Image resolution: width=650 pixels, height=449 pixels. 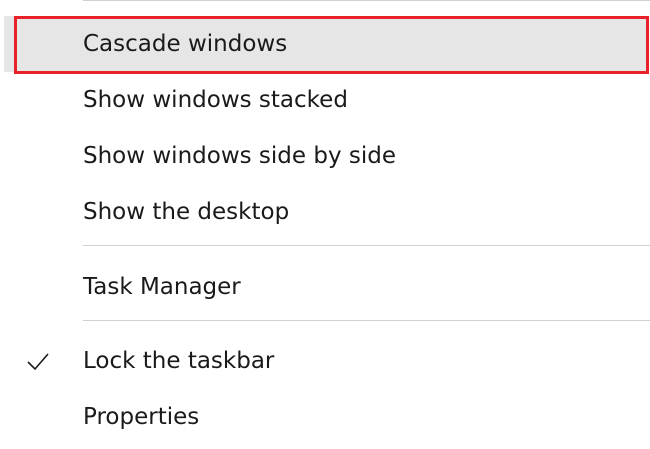 I want to click on menu-item-properties: Properties, so click(x=325, y=417).